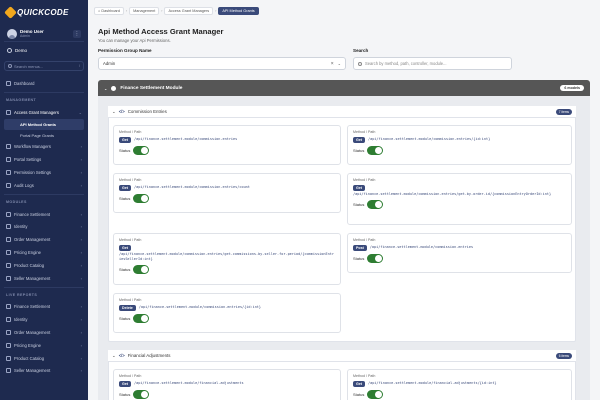  What do you see at coordinates (109, 63) in the screenshot?
I see `permission-group-value: Admin` at bounding box center [109, 63].